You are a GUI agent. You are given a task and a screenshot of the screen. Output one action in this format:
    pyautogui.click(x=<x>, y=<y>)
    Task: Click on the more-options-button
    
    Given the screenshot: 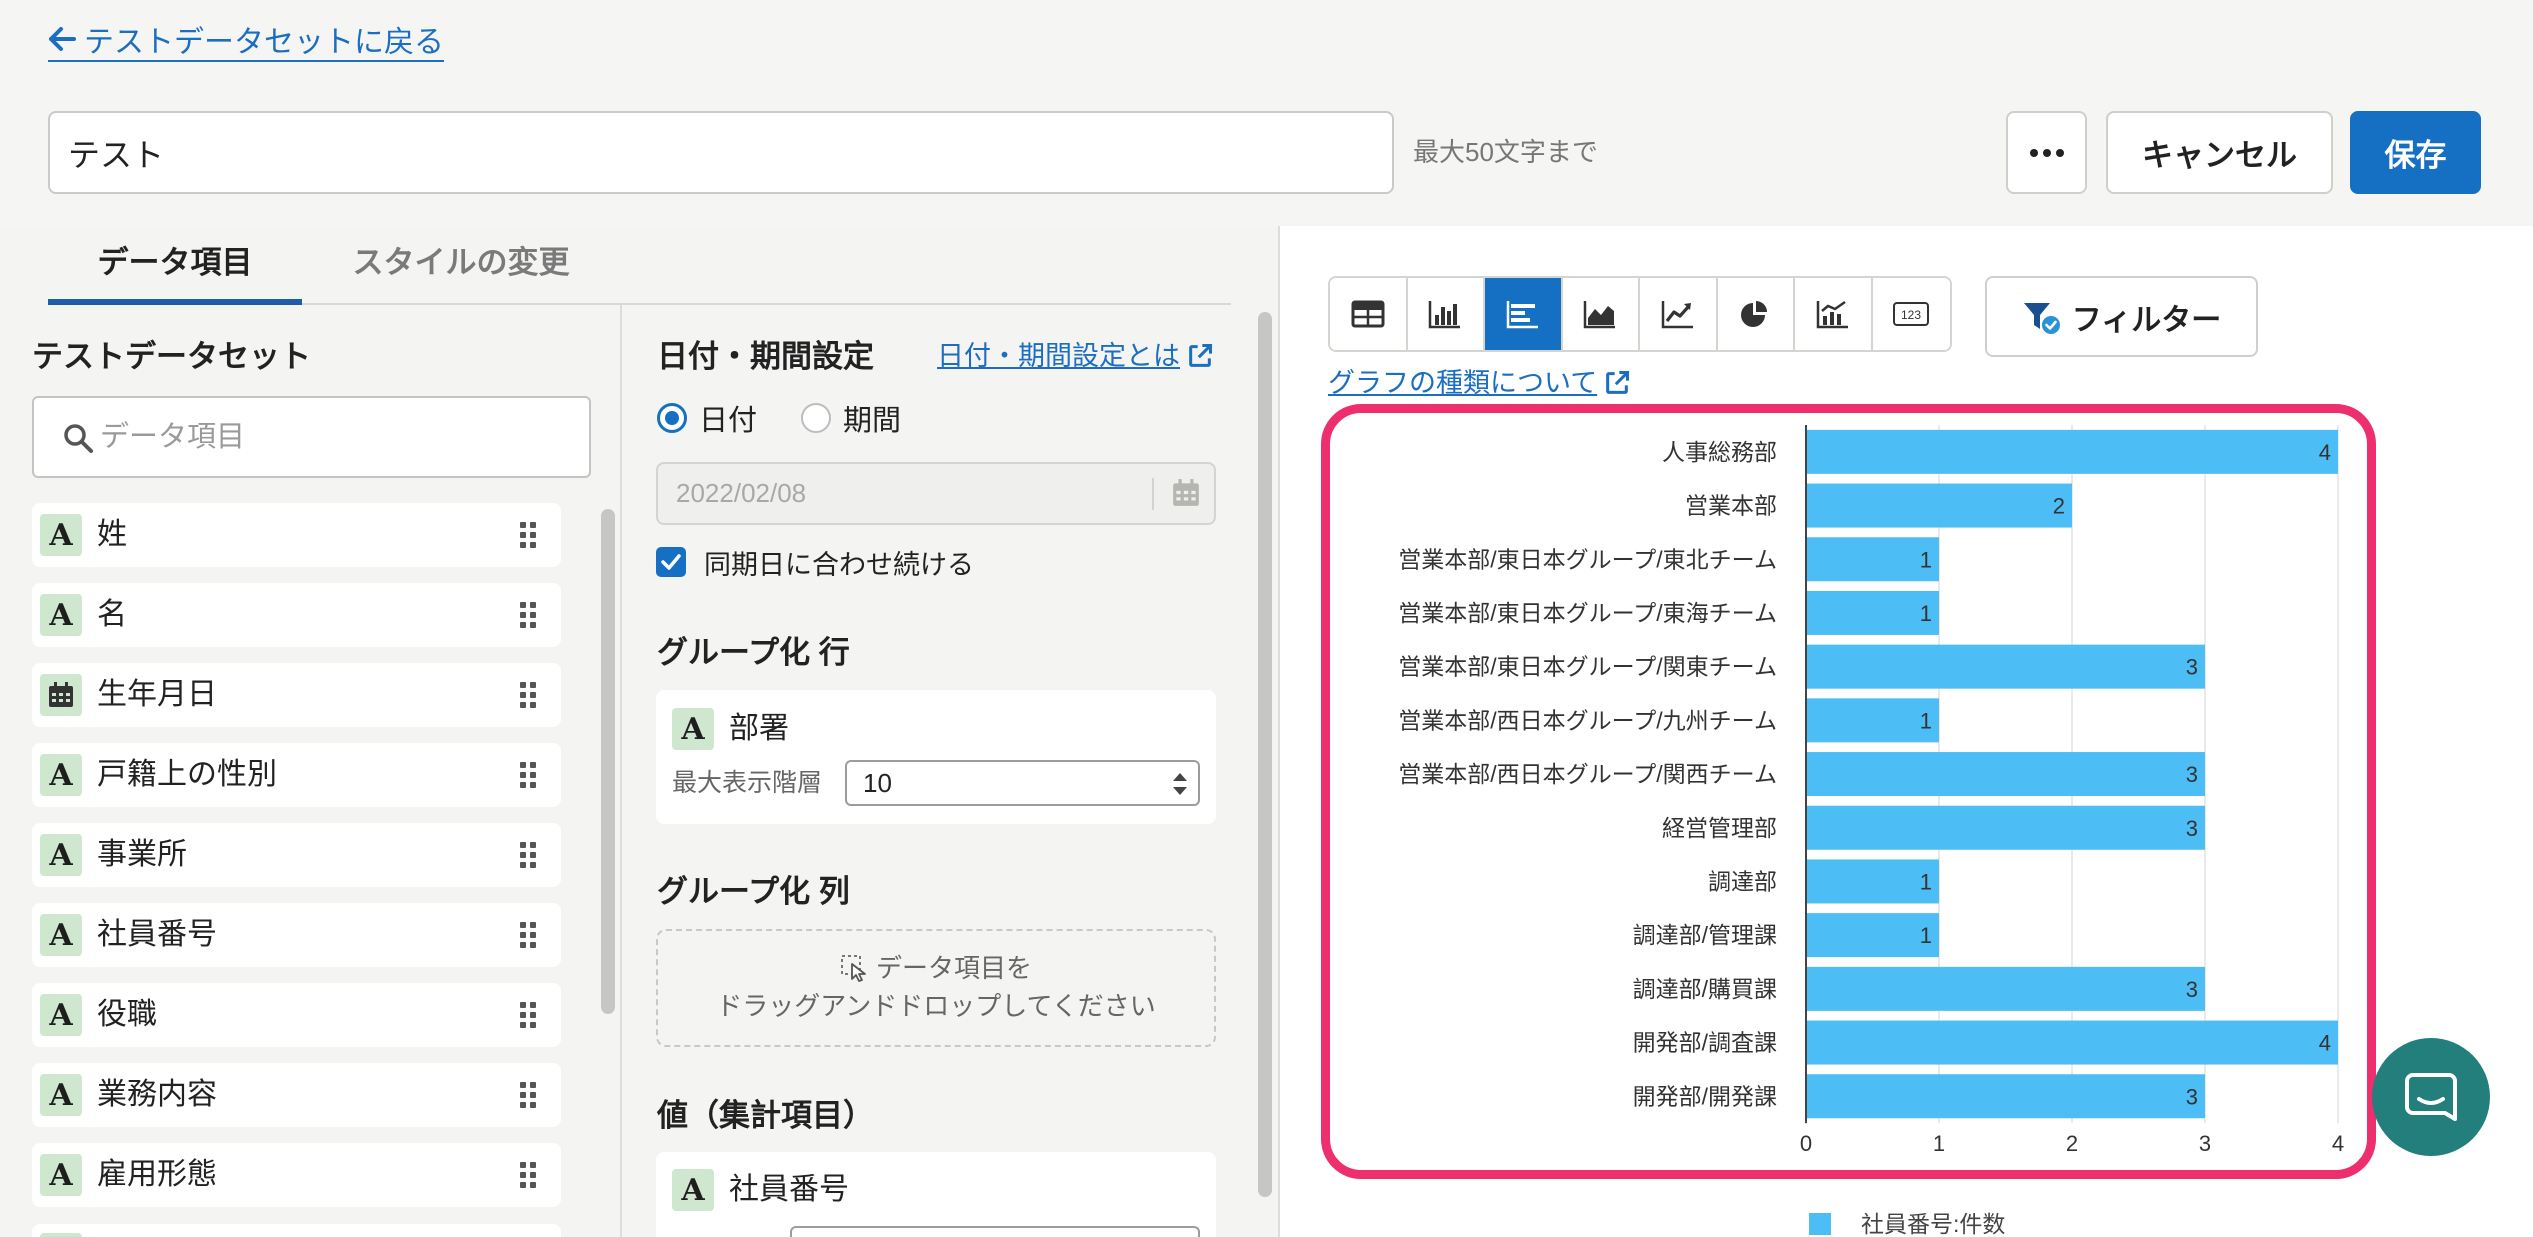 What is the action you would take?
    pyautogui.click(x=2046, y=152)
    